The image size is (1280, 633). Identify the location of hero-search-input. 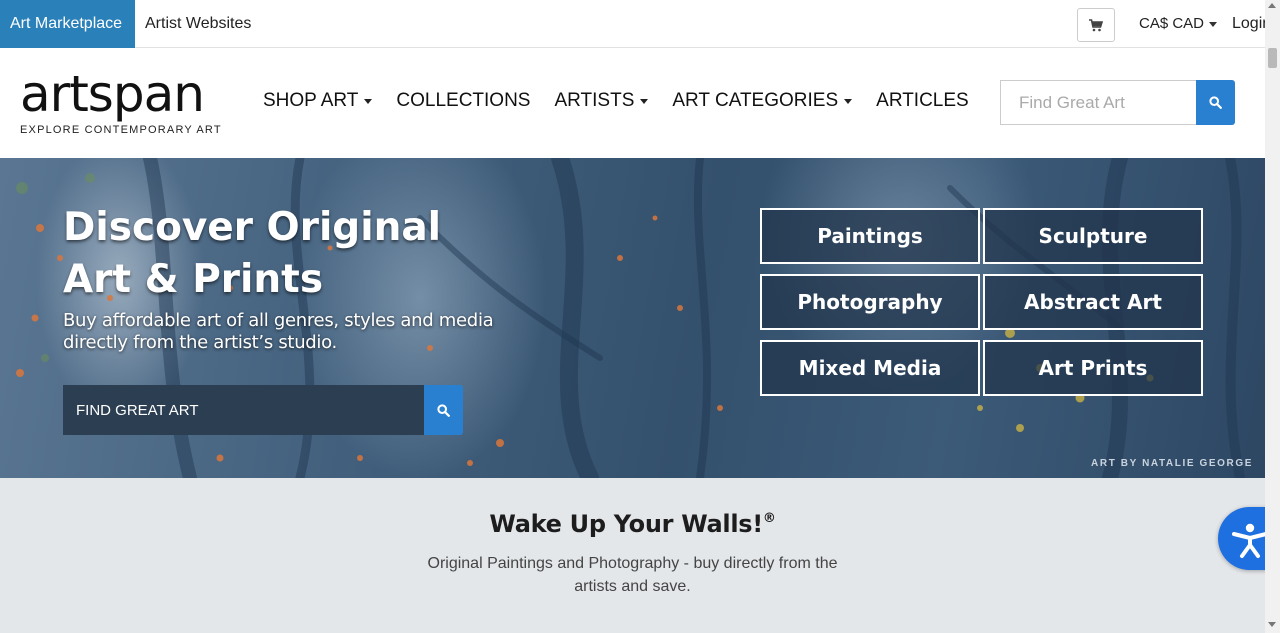
(243, 410).